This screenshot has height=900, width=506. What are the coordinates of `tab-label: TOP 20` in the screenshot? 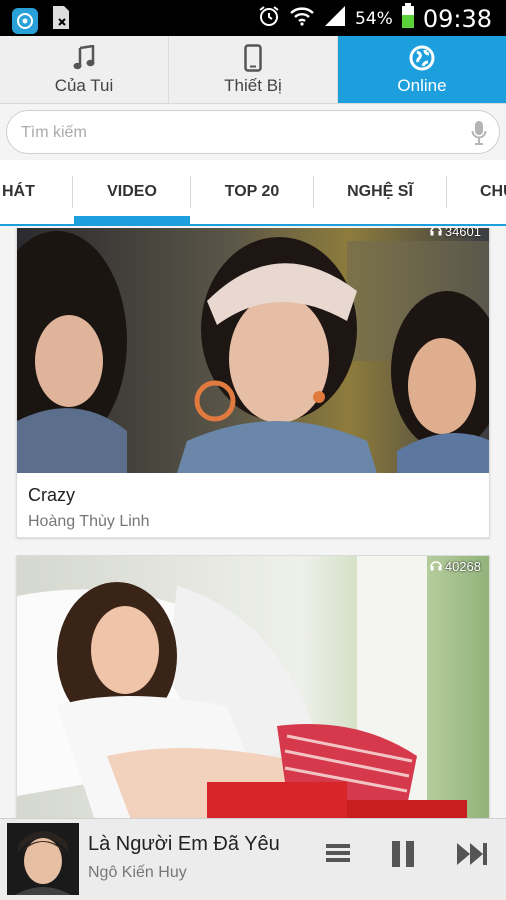 It's located at (252, 191).